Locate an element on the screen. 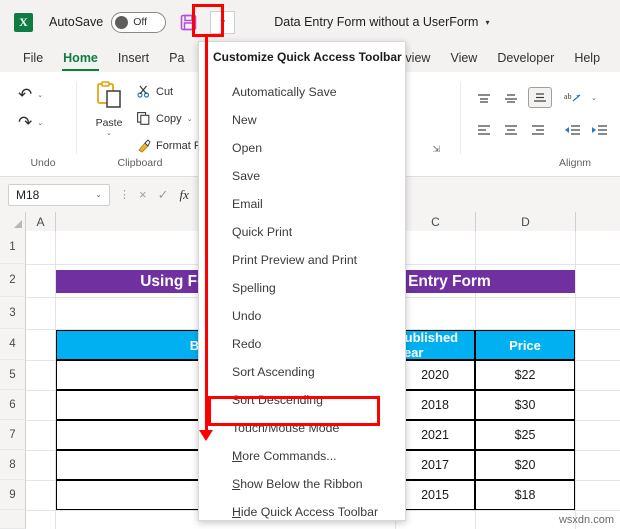 Image resolution: width=620 pixels, height=529 pixels. menu-item-redo: Redo is located at coordinates (303, 344).